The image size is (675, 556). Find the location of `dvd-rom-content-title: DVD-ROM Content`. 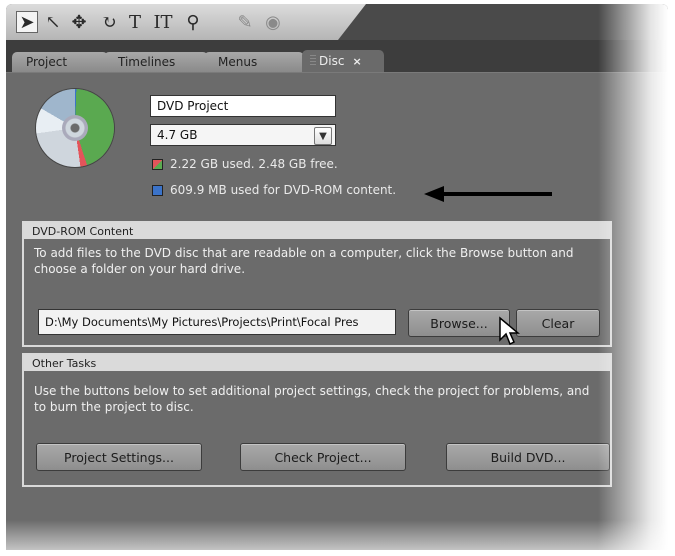

dvd-rom-content-title: DVD-ROM Content is located at coordinates (317, 231).